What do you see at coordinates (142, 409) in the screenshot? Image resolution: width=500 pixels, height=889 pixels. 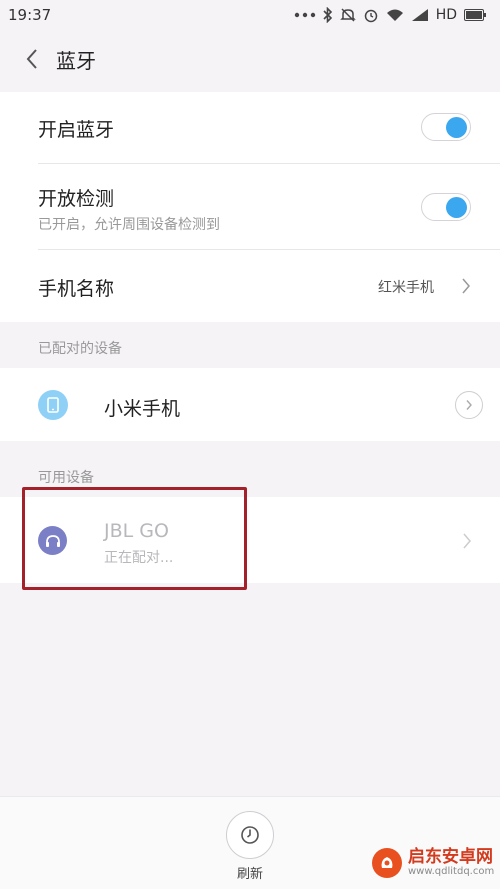 I see `paired-device-name: 小米手机` at bounding box center [142, 409].